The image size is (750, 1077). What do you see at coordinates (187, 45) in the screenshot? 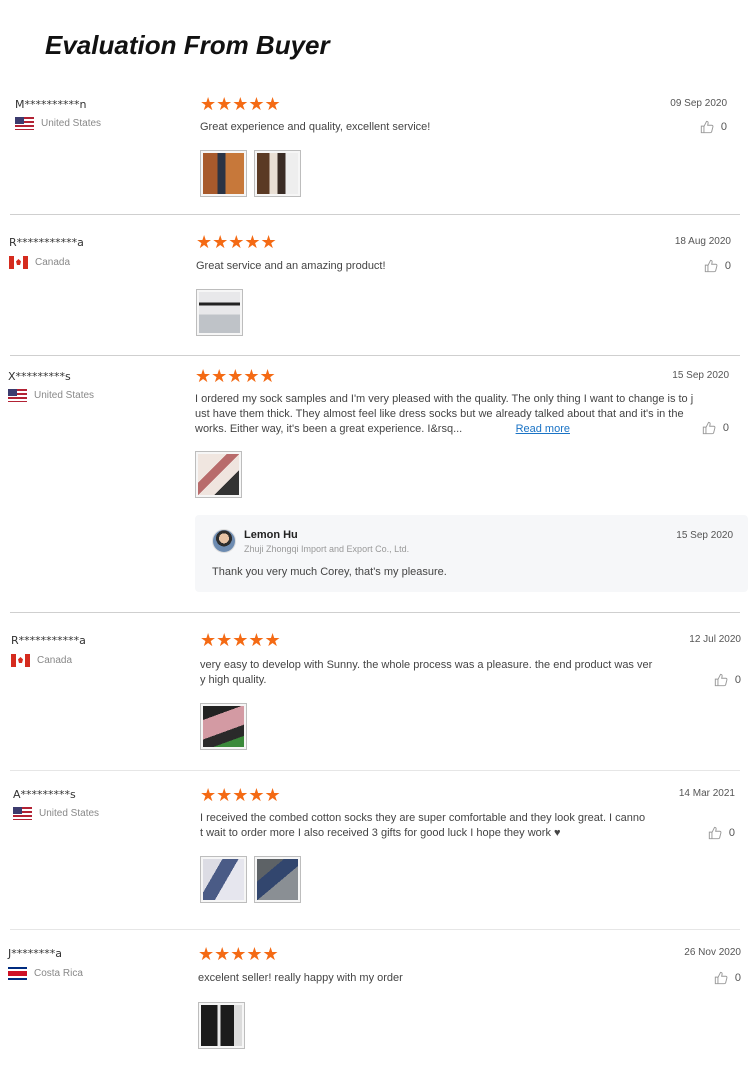
I see `page-title: Evaluation From Buyer` at bounding box center [187, 45].